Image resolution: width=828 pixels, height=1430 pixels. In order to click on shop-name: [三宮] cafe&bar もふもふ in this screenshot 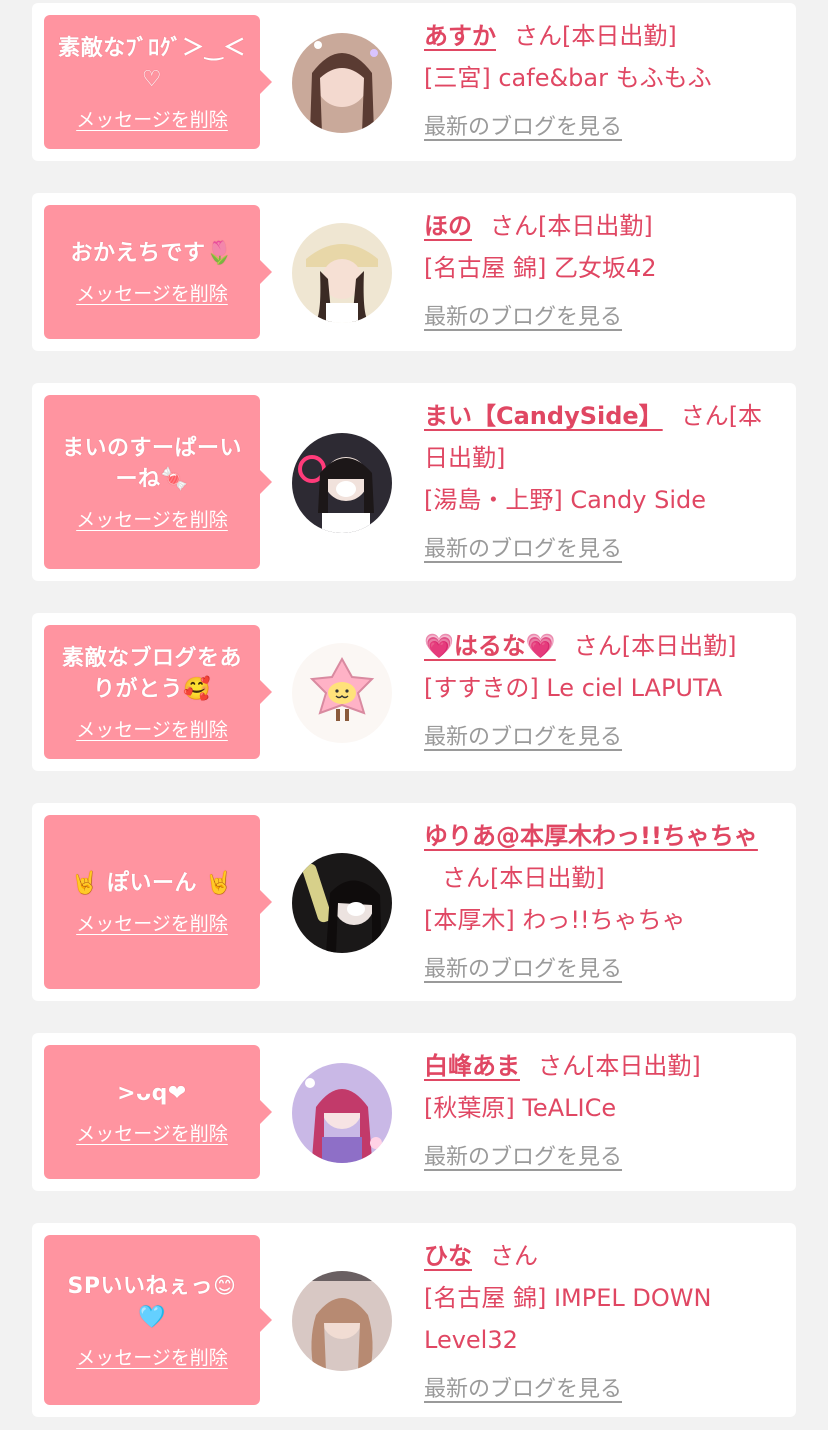, I will do `click(568, 78)`.